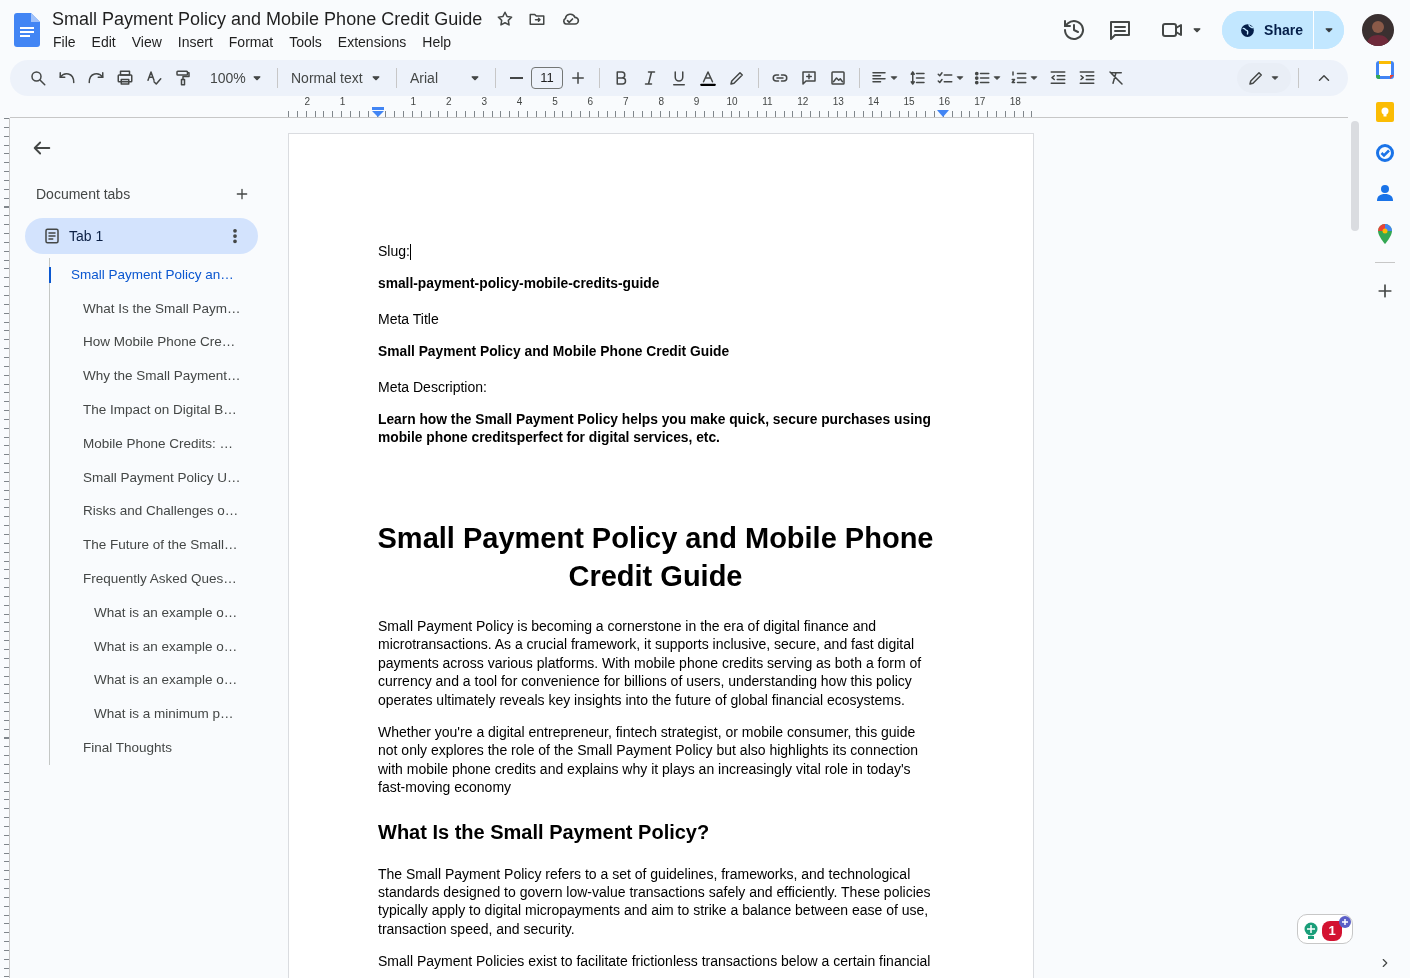  I want to click on ruler-number: 18, so click(1015, 102).